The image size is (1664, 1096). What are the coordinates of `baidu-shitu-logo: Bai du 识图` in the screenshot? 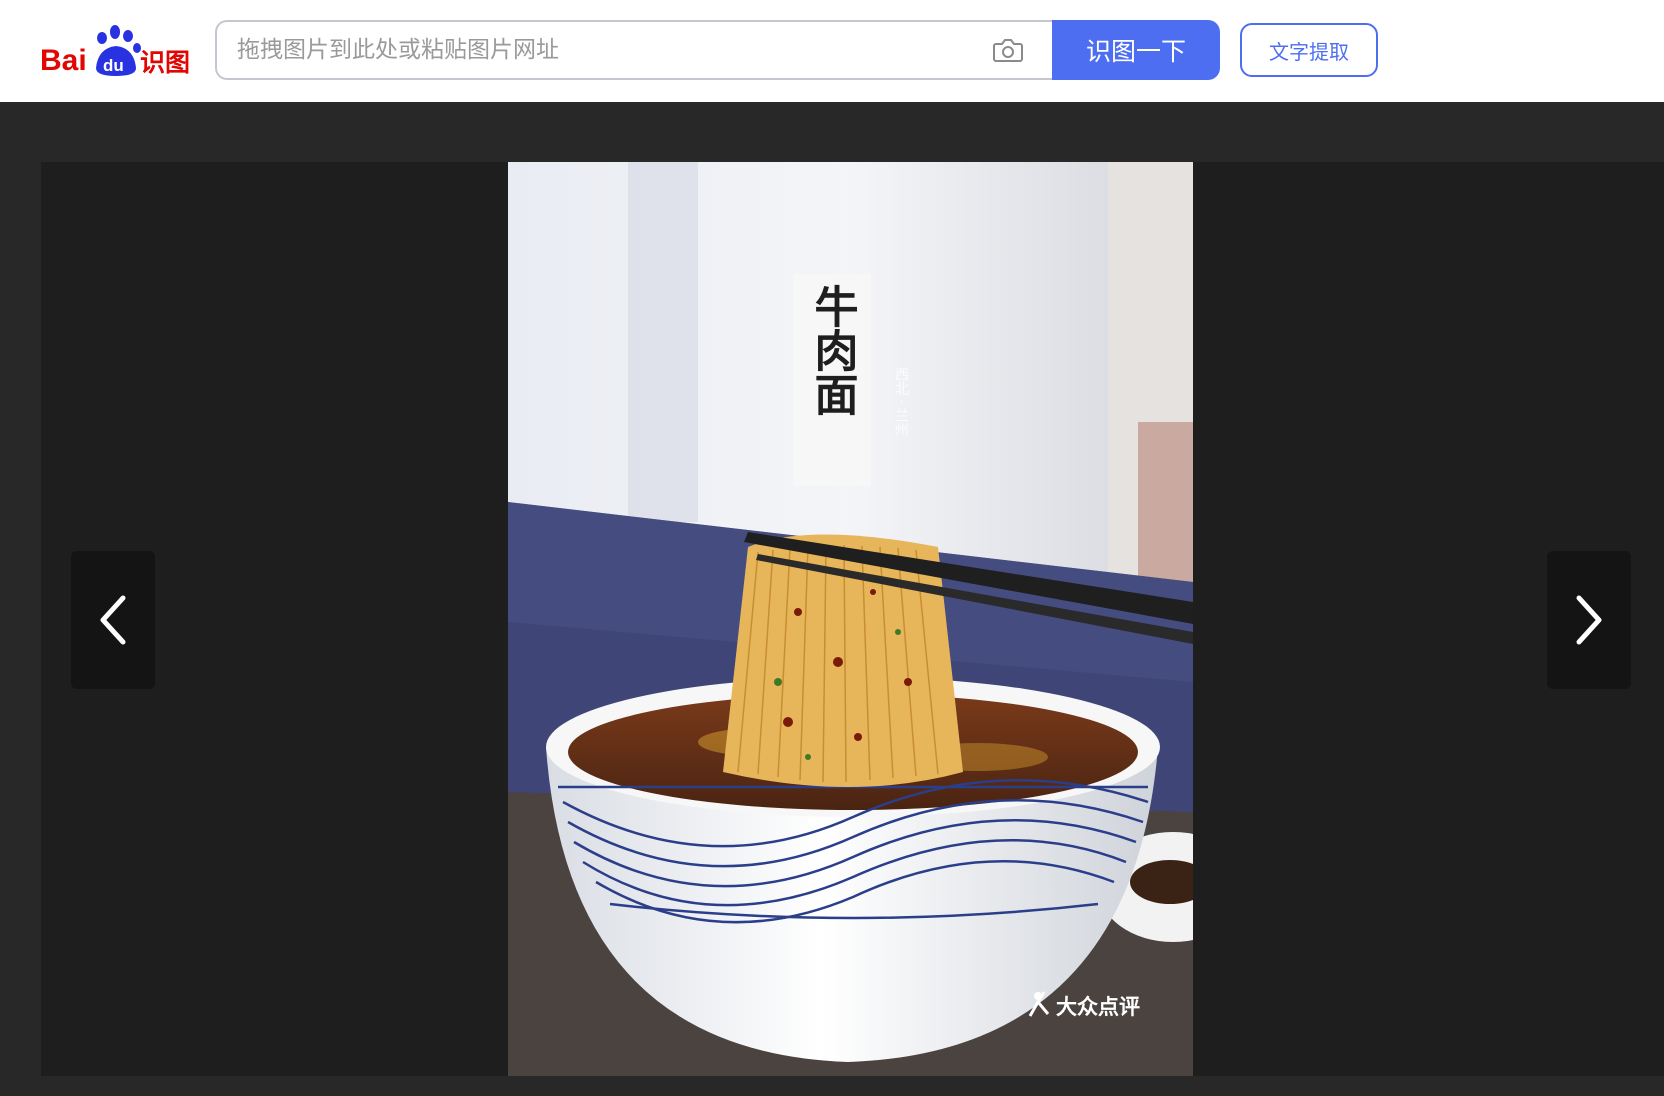 It's located at (115, 51).